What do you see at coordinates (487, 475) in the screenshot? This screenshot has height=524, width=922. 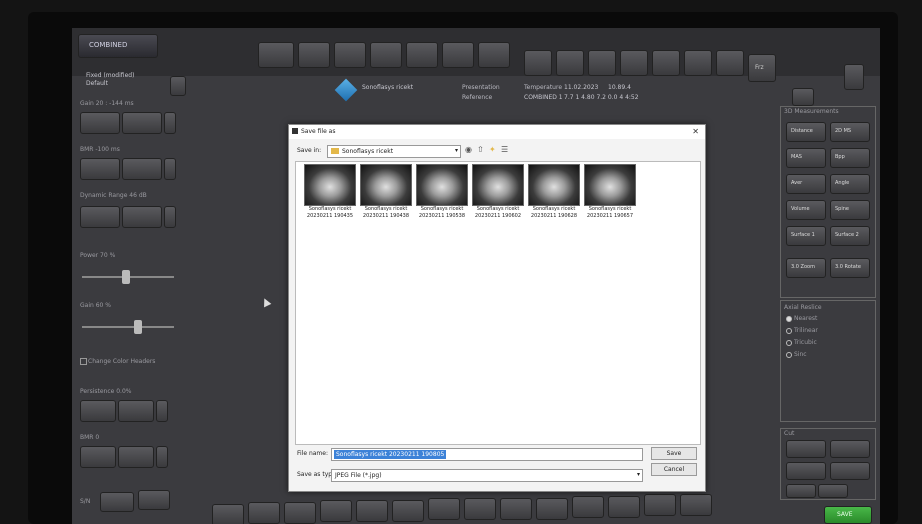 I see `save-type-dropdown: JPEG File (*.jpg) ▾` at bounding box center [487, 475].